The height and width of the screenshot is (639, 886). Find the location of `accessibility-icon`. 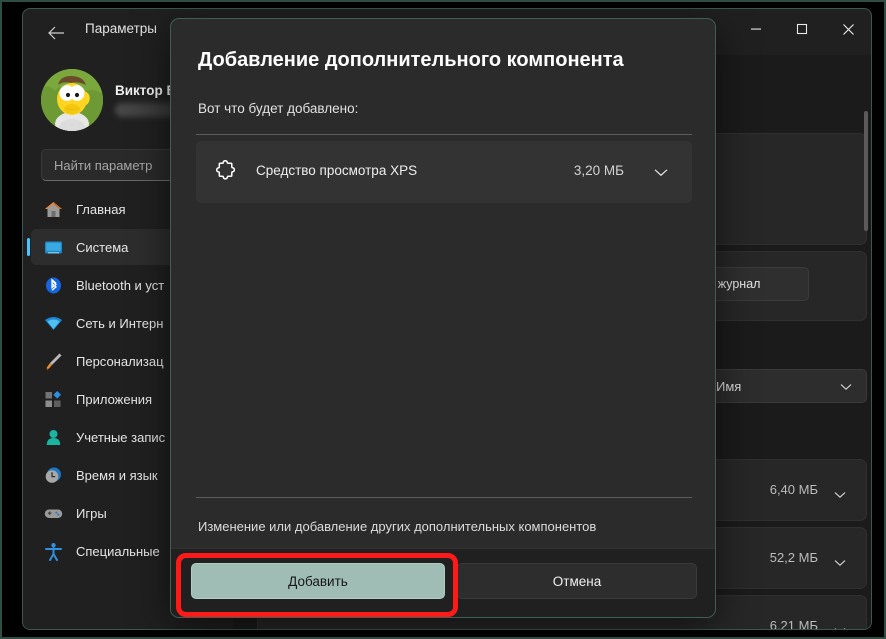

accessibility-icon is located at coordinates (53, 551).